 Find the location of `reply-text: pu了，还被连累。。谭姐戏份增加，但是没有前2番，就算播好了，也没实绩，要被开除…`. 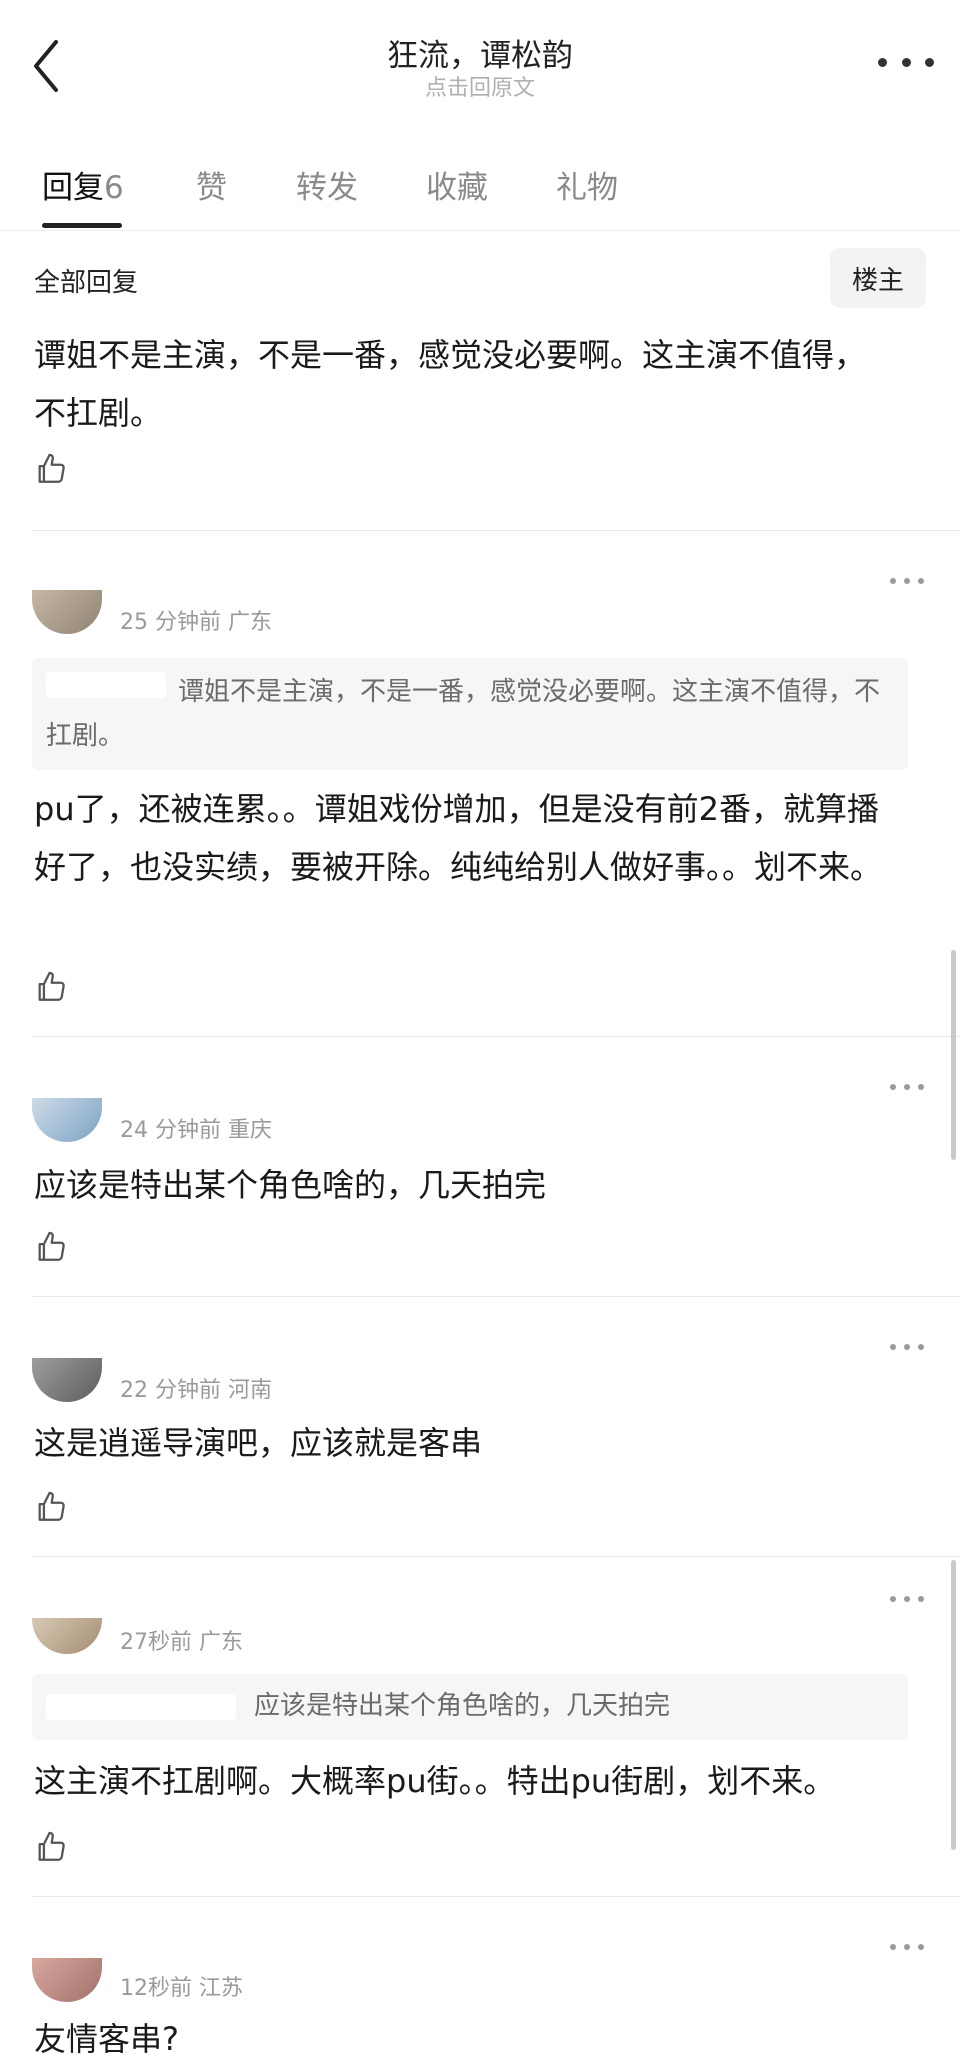

reply-text: pu了，还被连累。。谭姐戏份增加，但是没有前2番，就算播好了，也没实绩，要被开除… is located at coordinates (458, 838).